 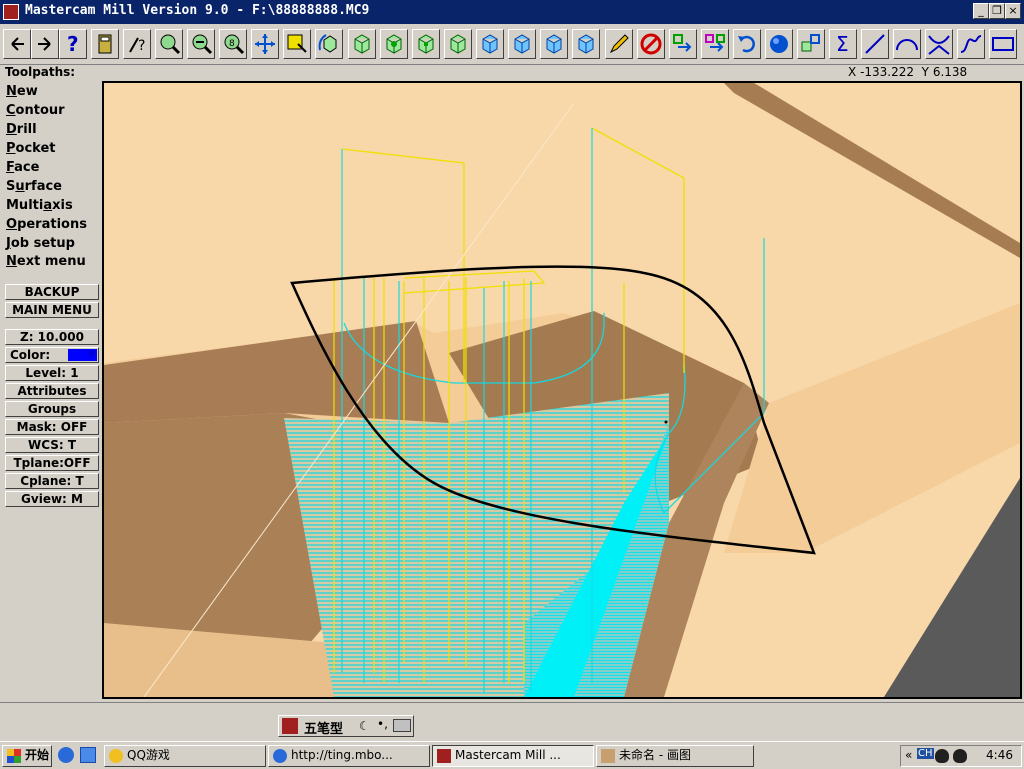 I want to click on pencil-icon, so click(x=619, y=44).